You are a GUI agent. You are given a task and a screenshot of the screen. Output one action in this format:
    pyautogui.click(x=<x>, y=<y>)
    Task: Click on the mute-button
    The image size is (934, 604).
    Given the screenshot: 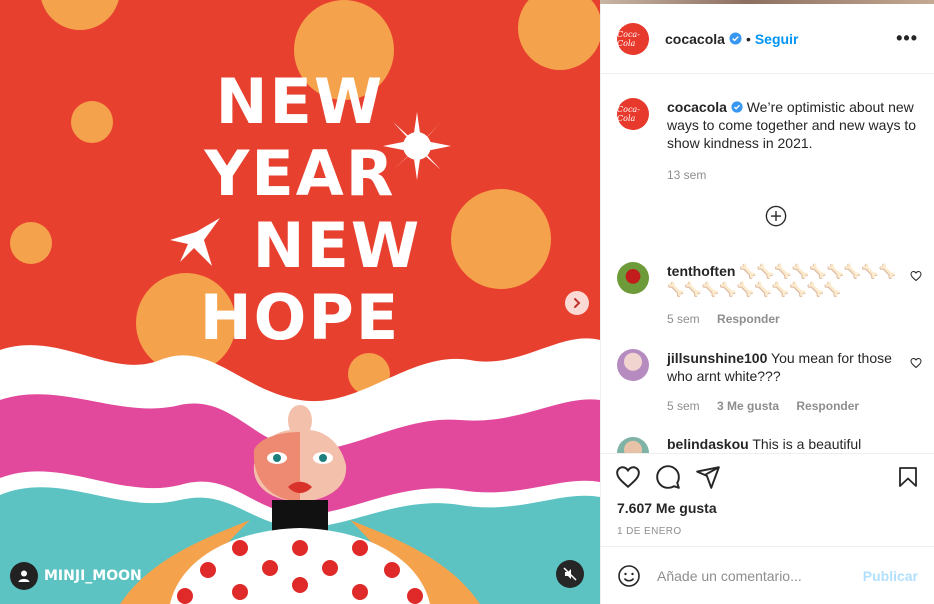 What is the action you would take?
    pyautogui.click(x=570, y=574)
    